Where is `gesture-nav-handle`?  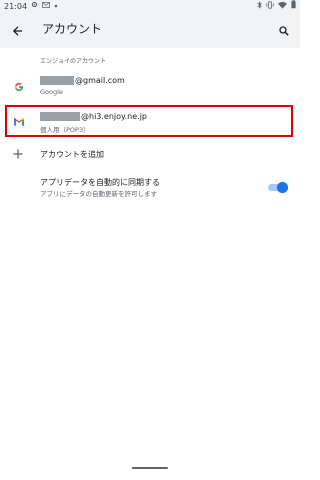
gesture-nav-handle is located at coordinates (150, 468).